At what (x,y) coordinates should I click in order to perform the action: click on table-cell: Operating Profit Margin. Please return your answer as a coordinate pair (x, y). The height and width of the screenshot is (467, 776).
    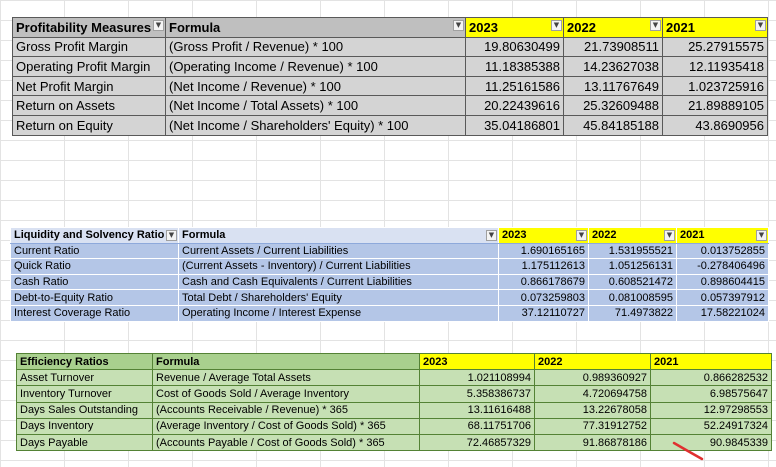
    Looking at the image, I should click on (89, 66).